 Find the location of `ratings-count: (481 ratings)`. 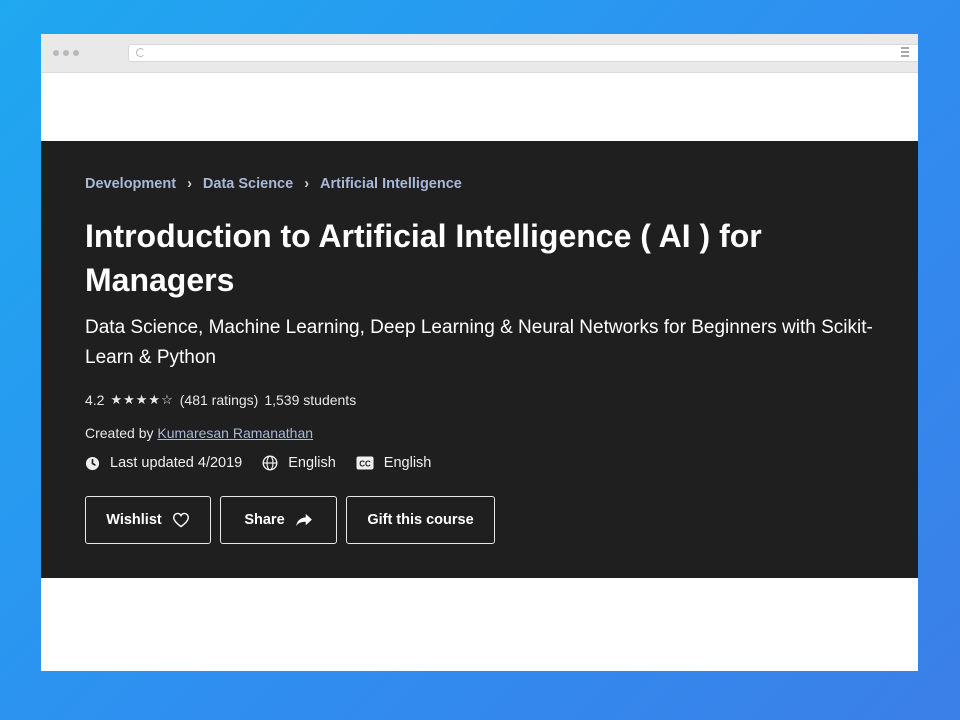

ratings-count: (481 ratings) is located at coordinates (219, 400).